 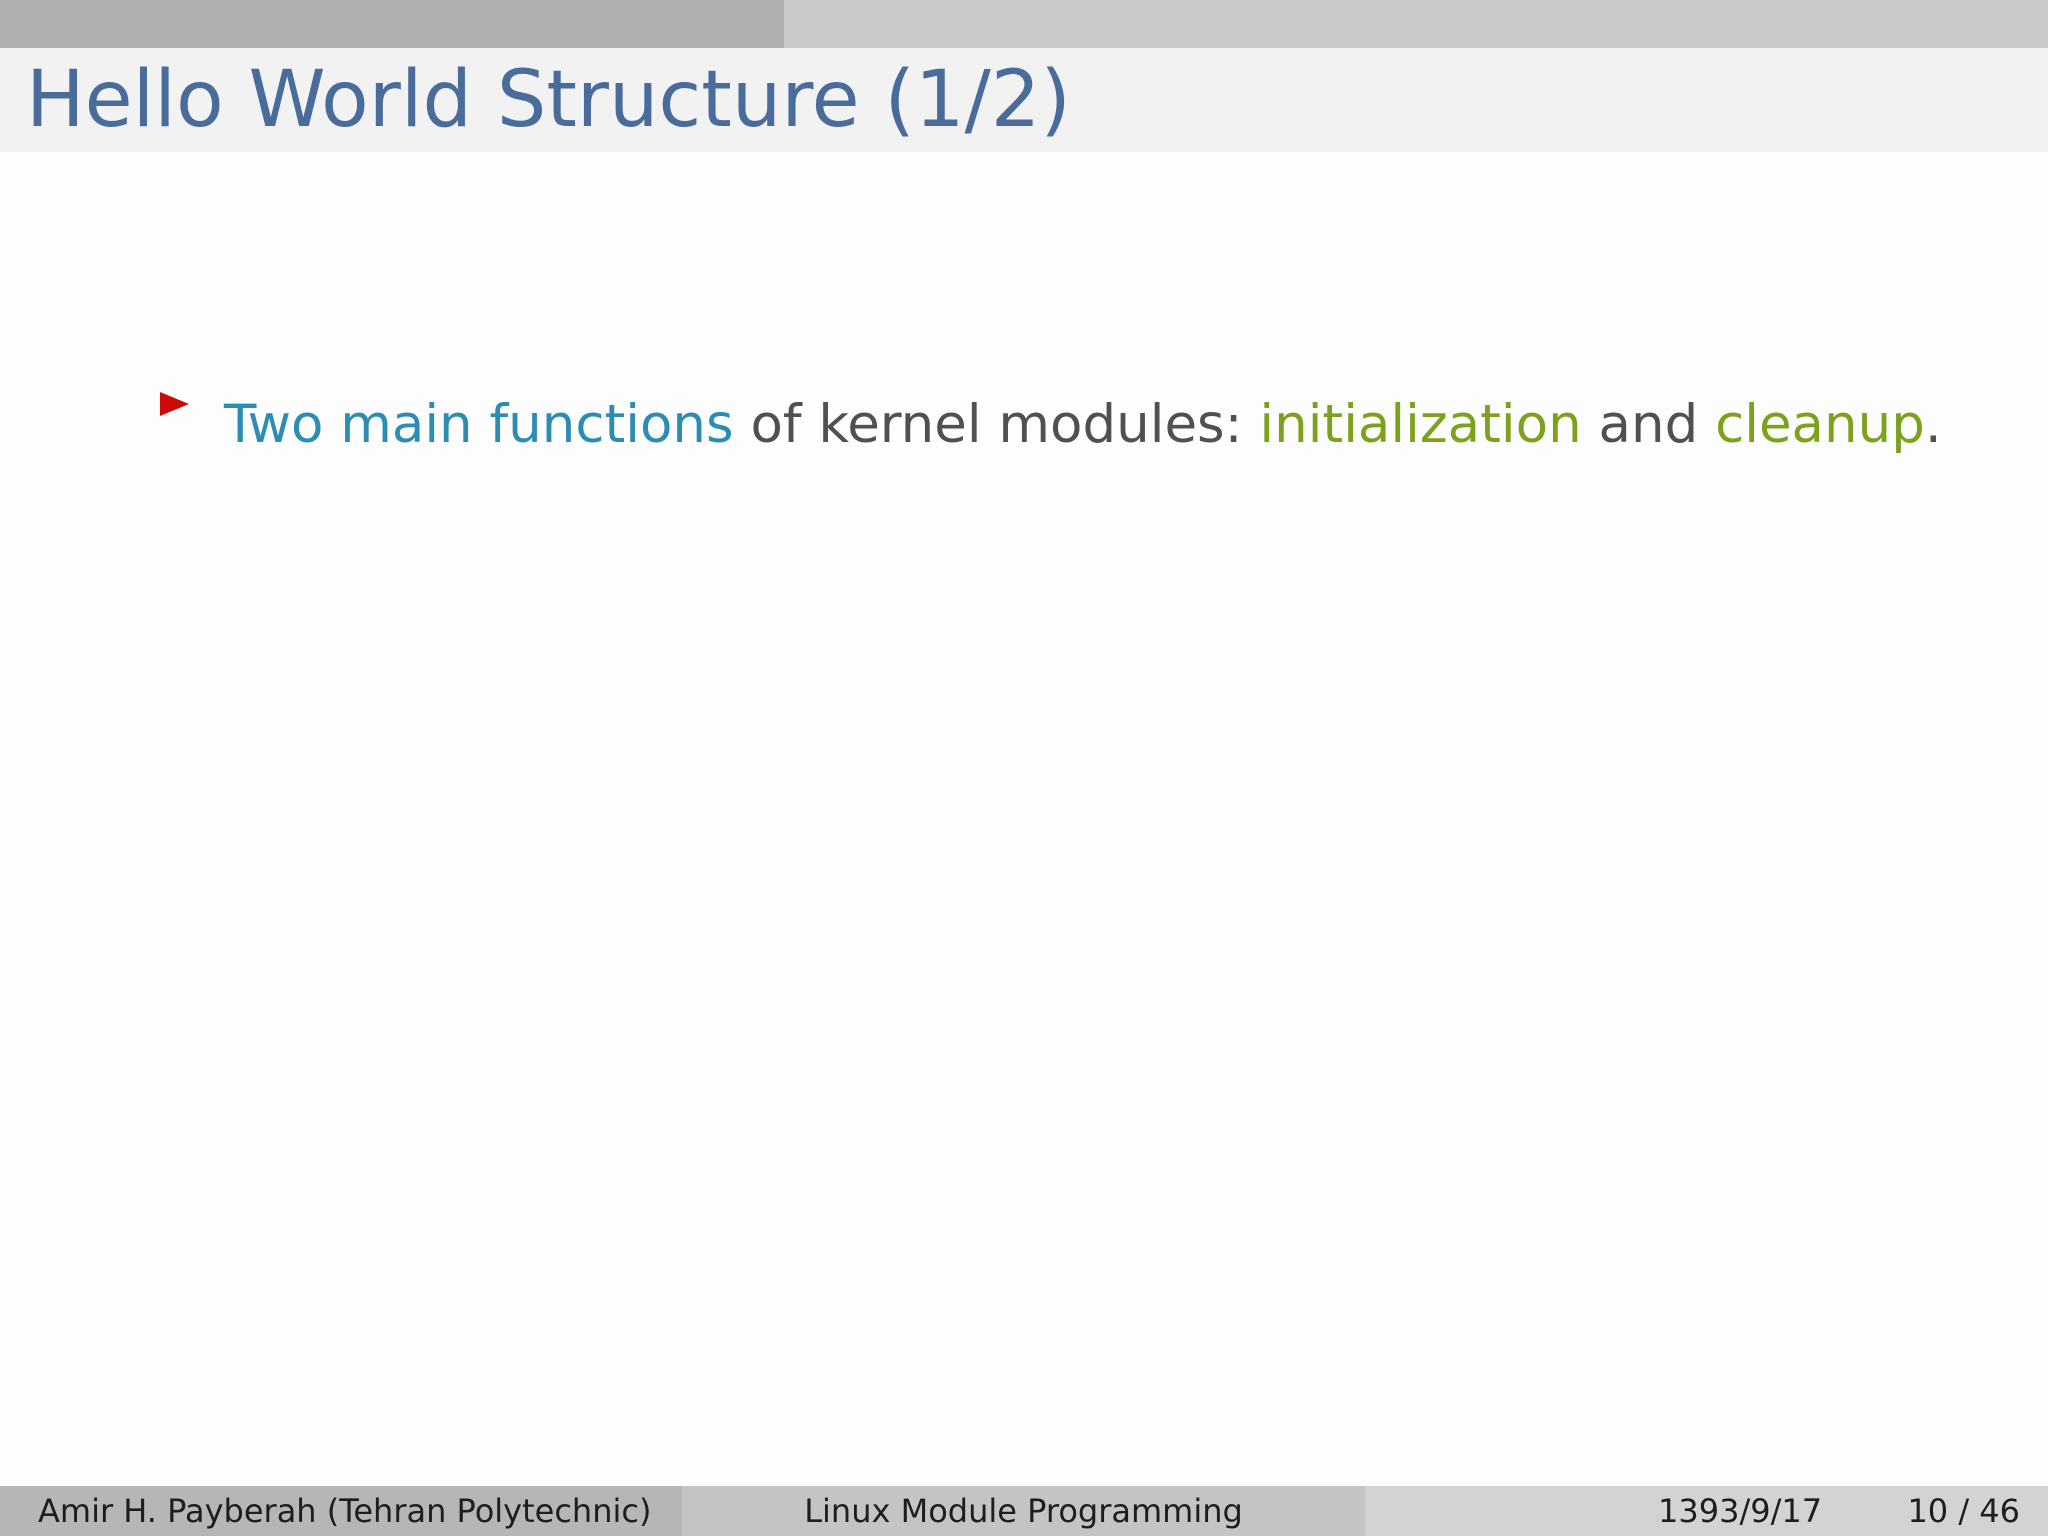 I want to click on footer-title-section: Linux Module Programming, so click(x=1023, y=1511).